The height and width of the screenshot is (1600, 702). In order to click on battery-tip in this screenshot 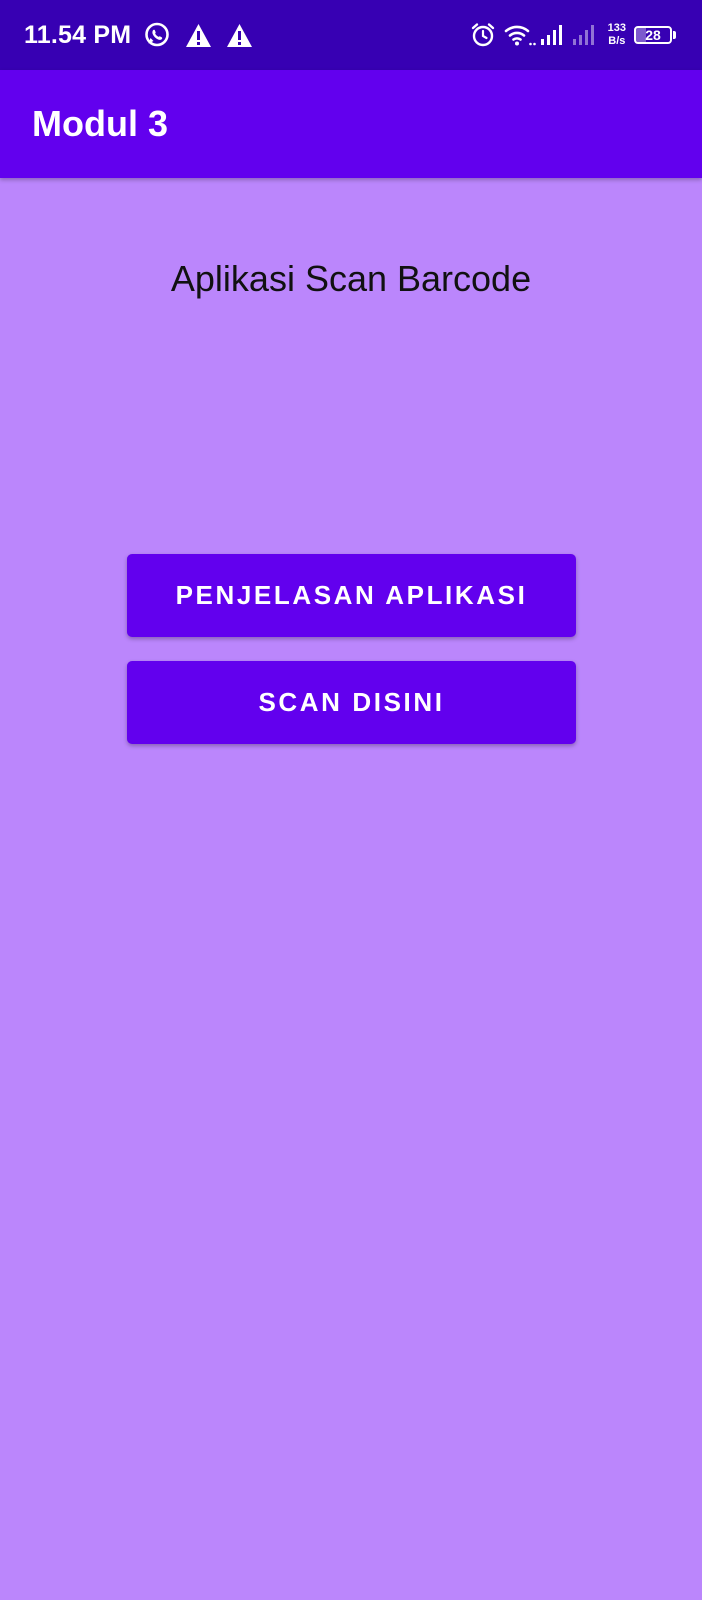, I will do `click(674, 35)`.